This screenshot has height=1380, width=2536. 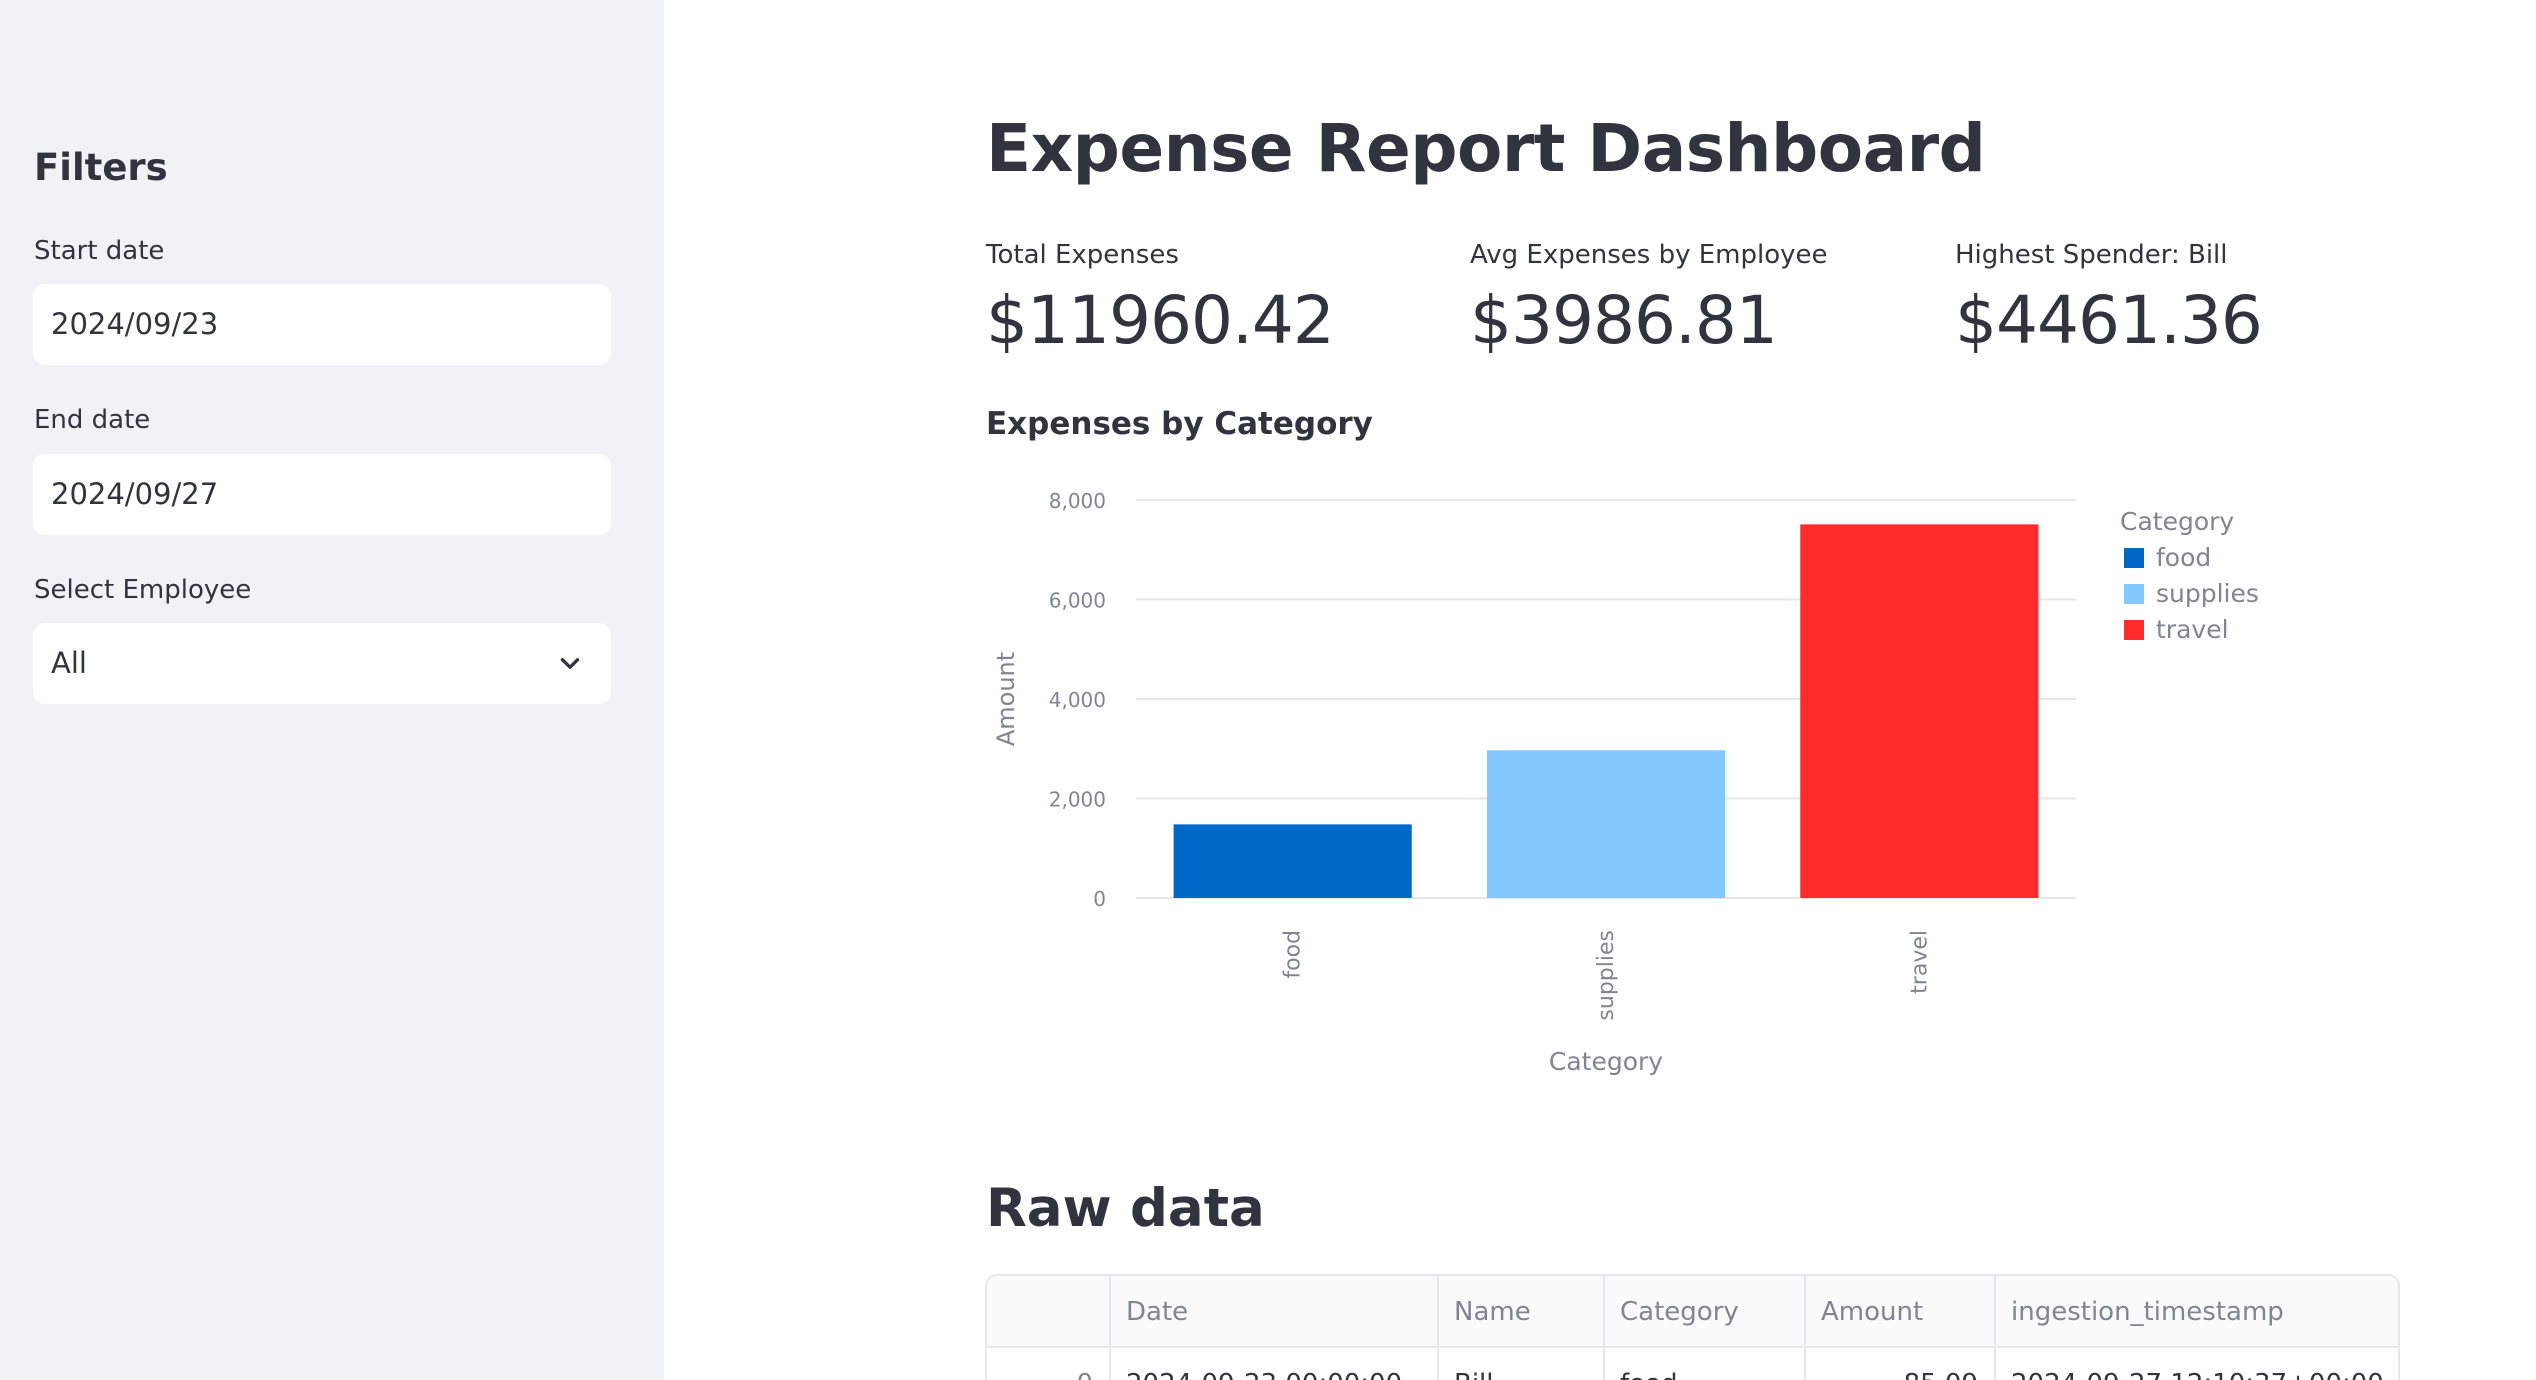 What do you see at coordinates (2134, 630) in the screenshot?
I see `legend-swatch-travel` at bounding box center [2134, 630].